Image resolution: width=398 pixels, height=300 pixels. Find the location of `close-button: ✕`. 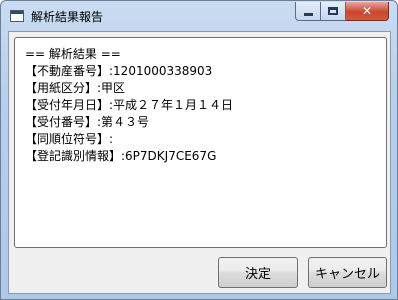

close-button: ✕ is located at coordinates (367, 11).